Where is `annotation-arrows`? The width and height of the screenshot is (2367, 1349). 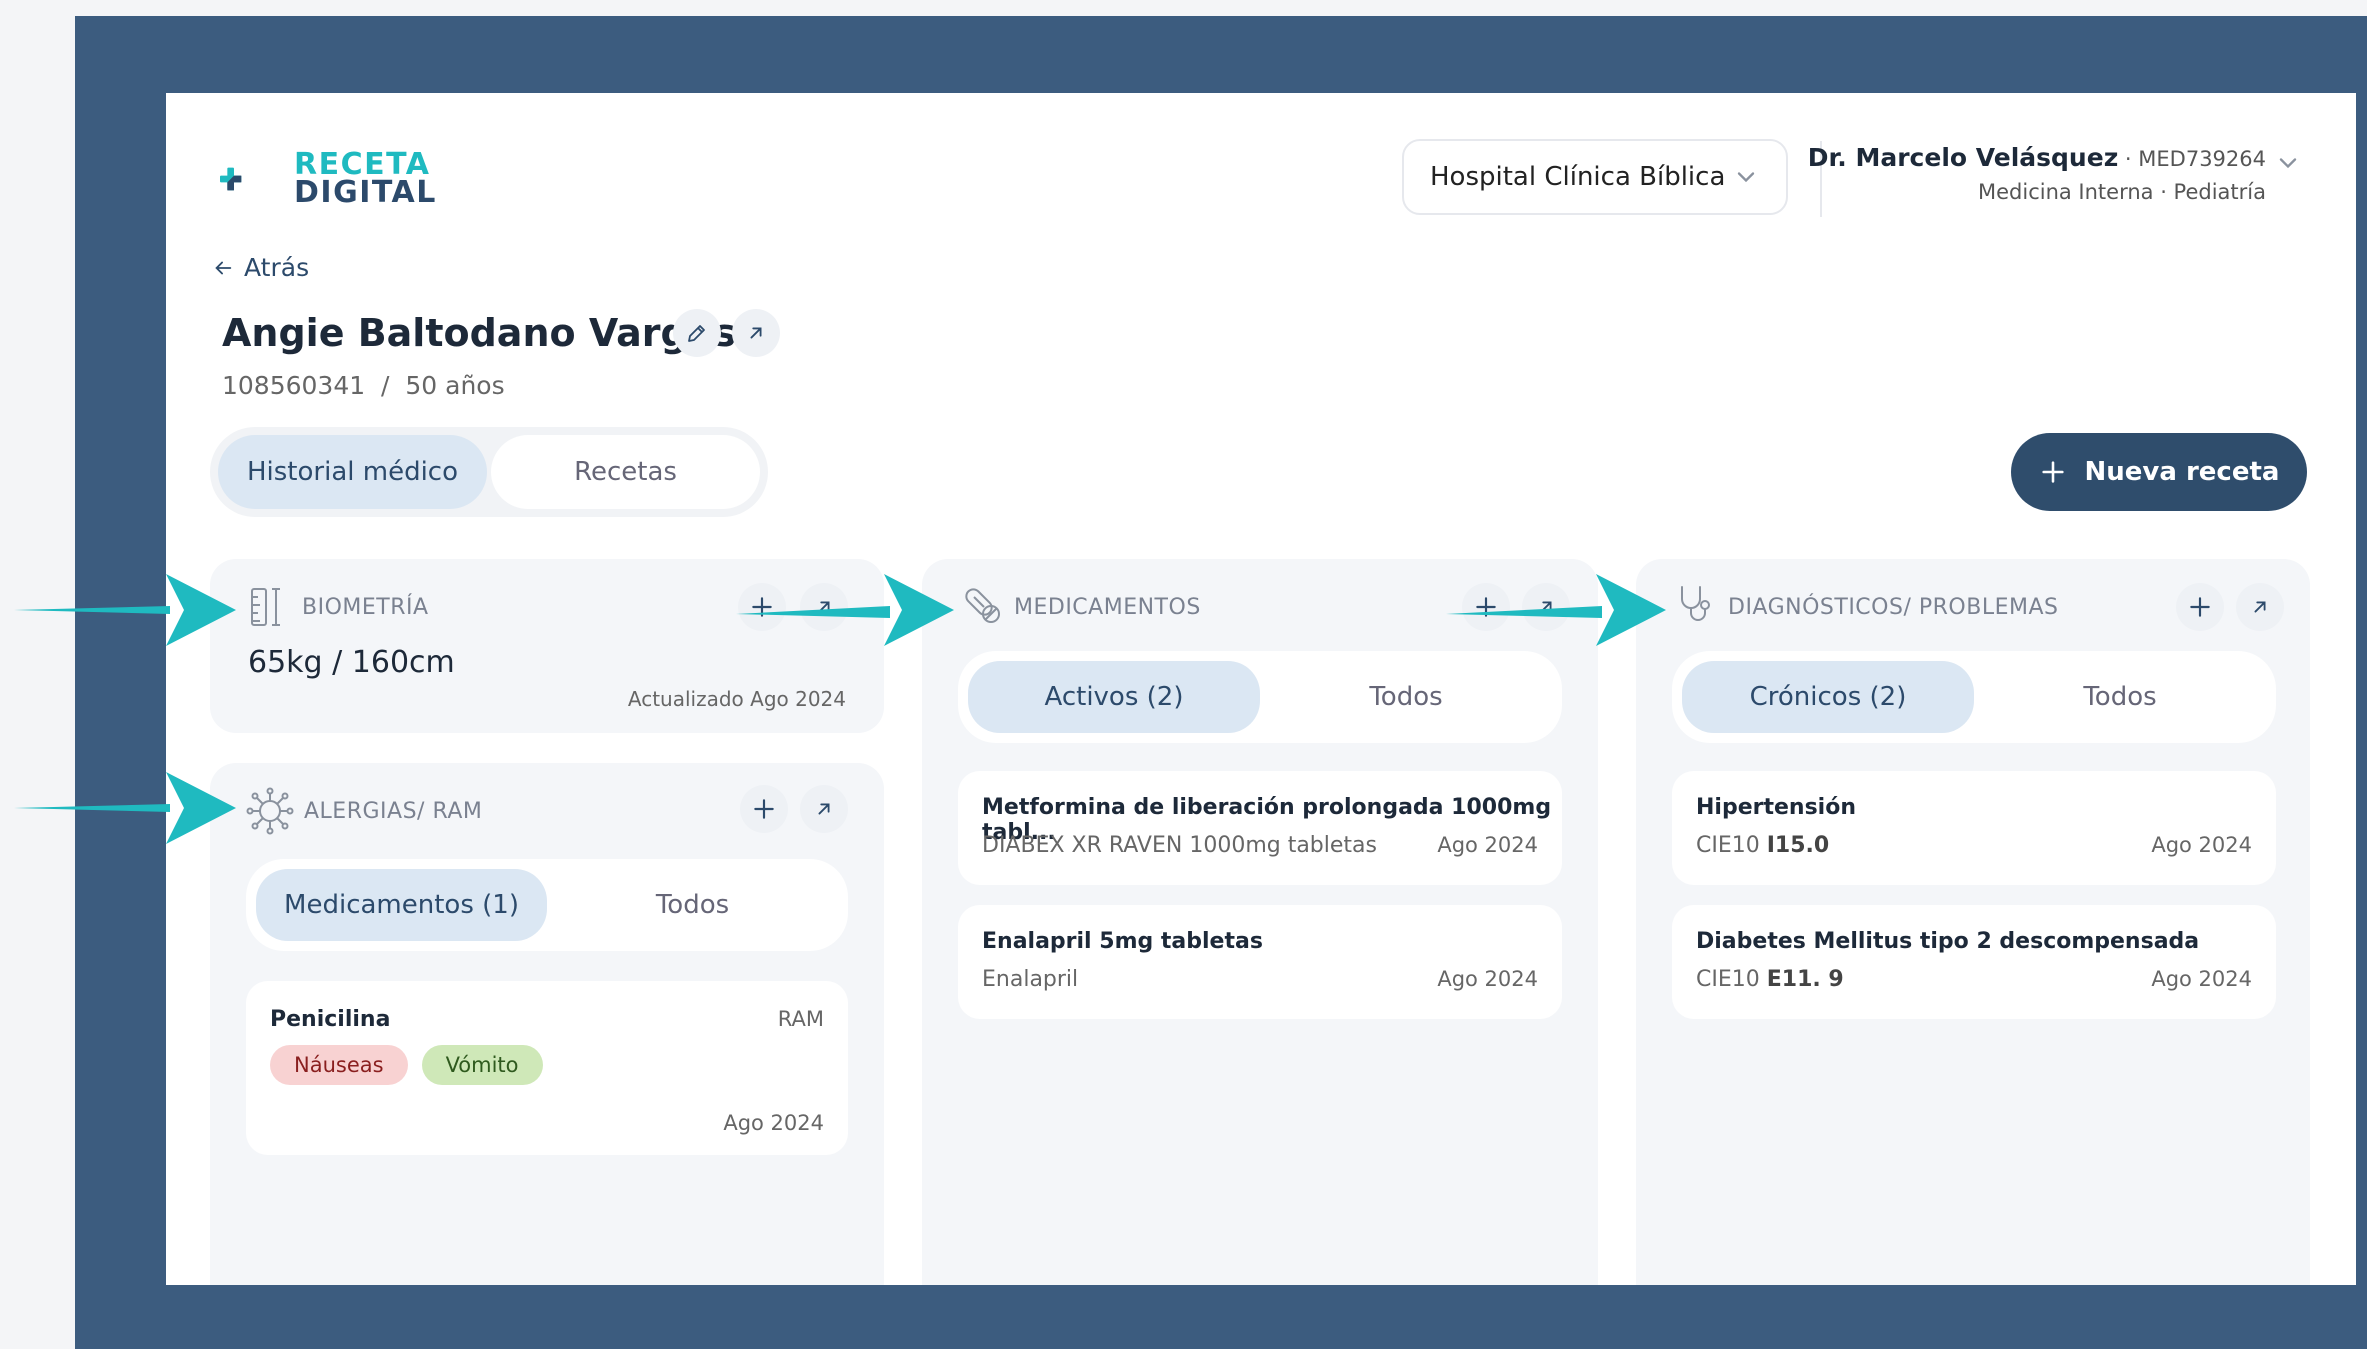 annotation-arrows is located at coordinates (840, 709).